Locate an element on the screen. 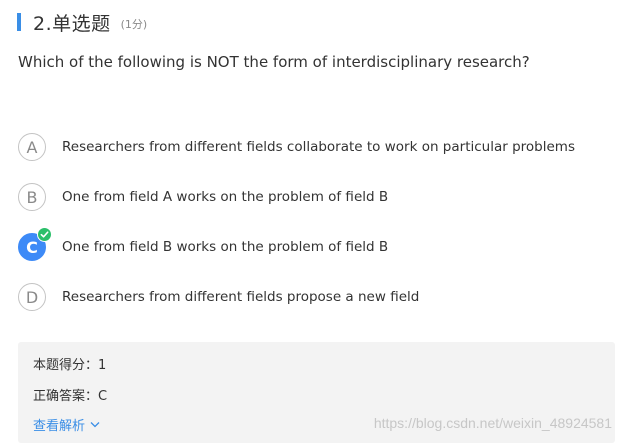 Image resolution: width=618 pixels, height=443 pixels. option-letter-circle-selected: C is located at coordinates (35, 244).